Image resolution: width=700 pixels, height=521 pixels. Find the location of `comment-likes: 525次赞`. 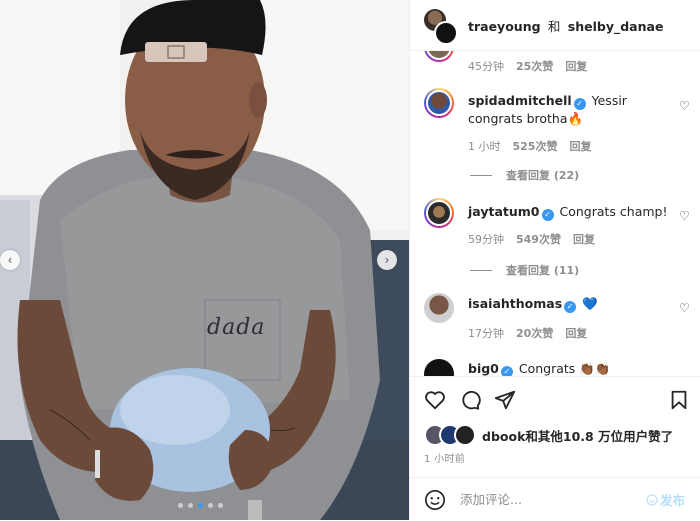

comment-likes: 525次赞 is located at coordinates (535, 146).